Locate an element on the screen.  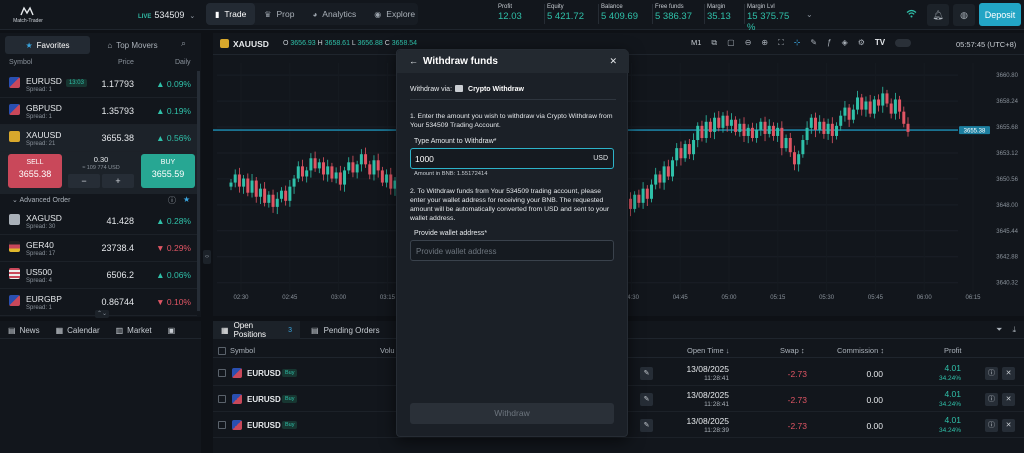
withdraw-button: Withdraw is located at coordinates (512, 413).